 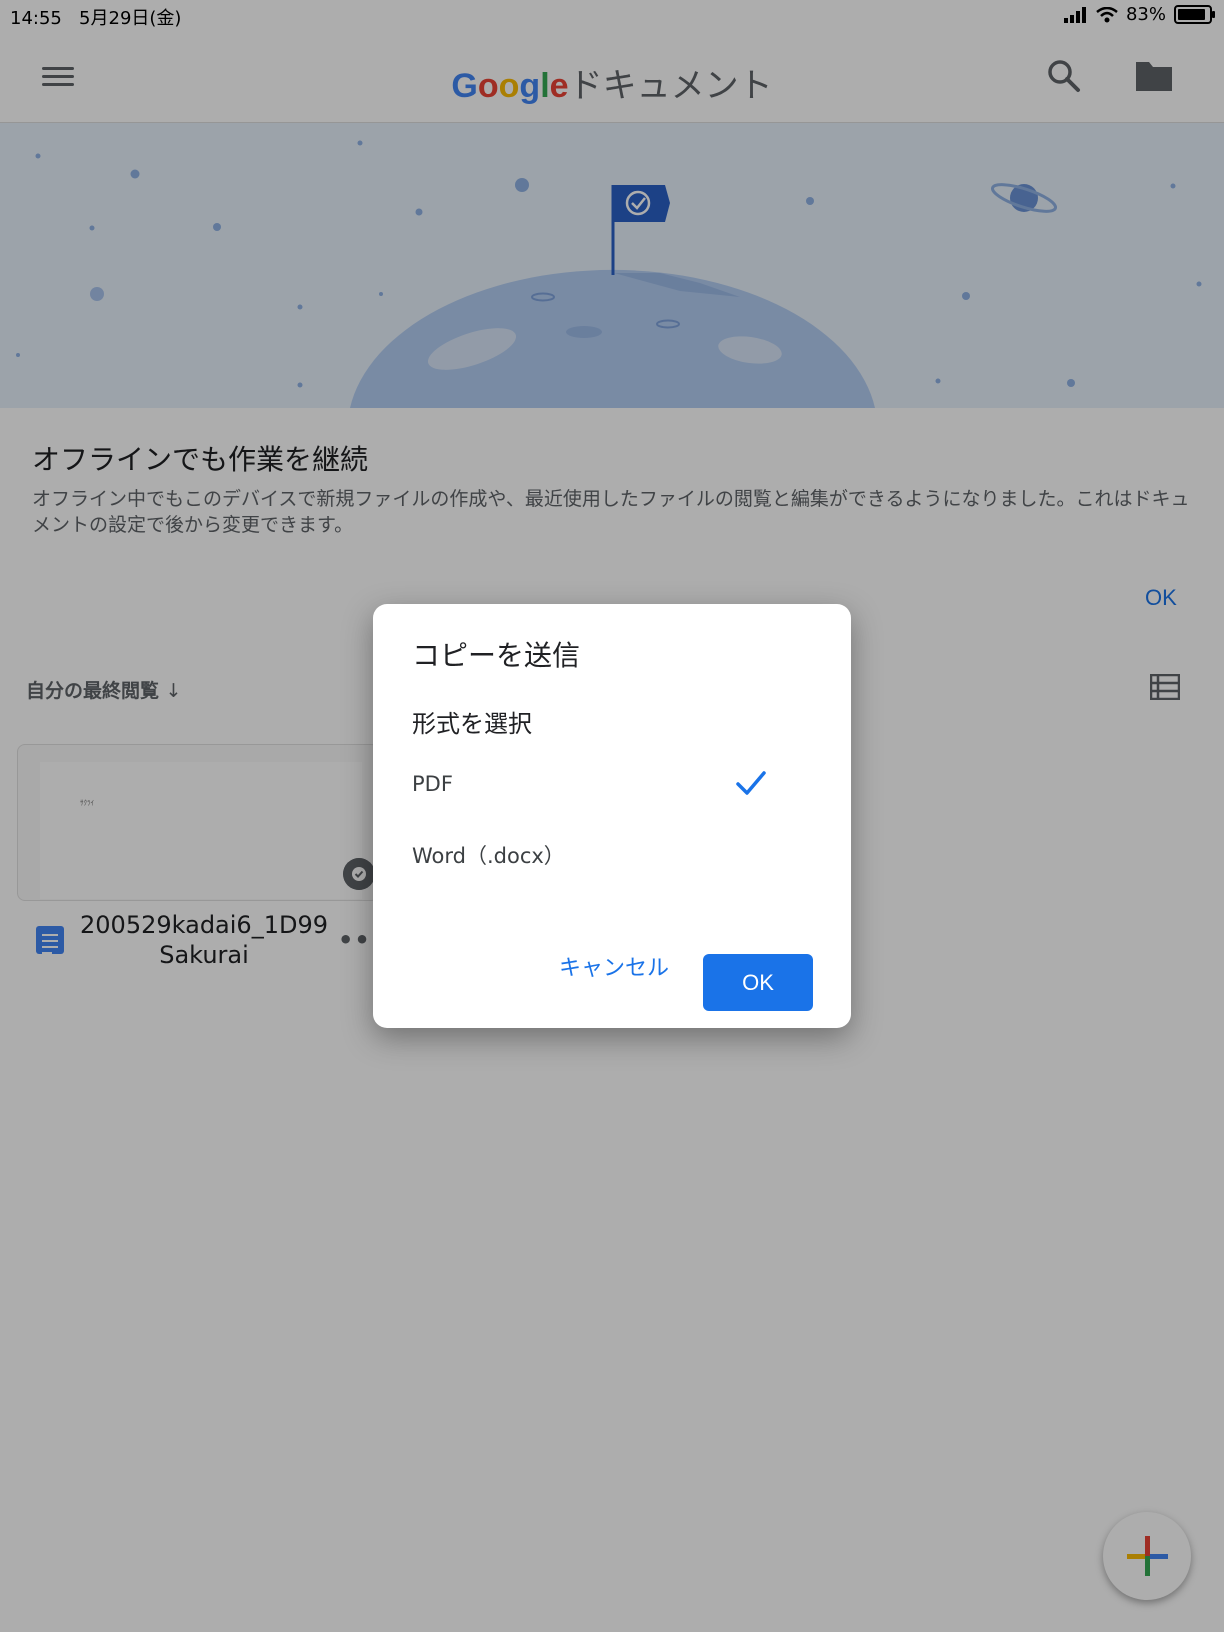 What do you see at coordinates (612, 816) in the screenshot?
I see `send-copy-dialog: コピーを送信 形式を選択 PDF Word（.docx） キャンセル OK` at bounding box center [612, 816].